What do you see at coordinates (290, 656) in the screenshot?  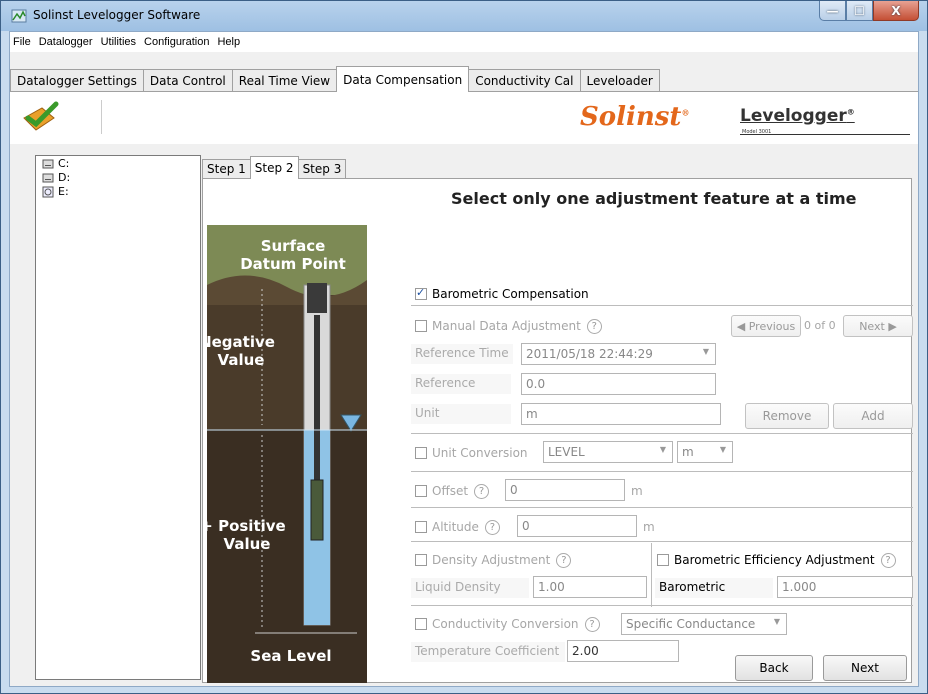 I see `sea-level-label: Sea Level` at bounding box center [290, 656].